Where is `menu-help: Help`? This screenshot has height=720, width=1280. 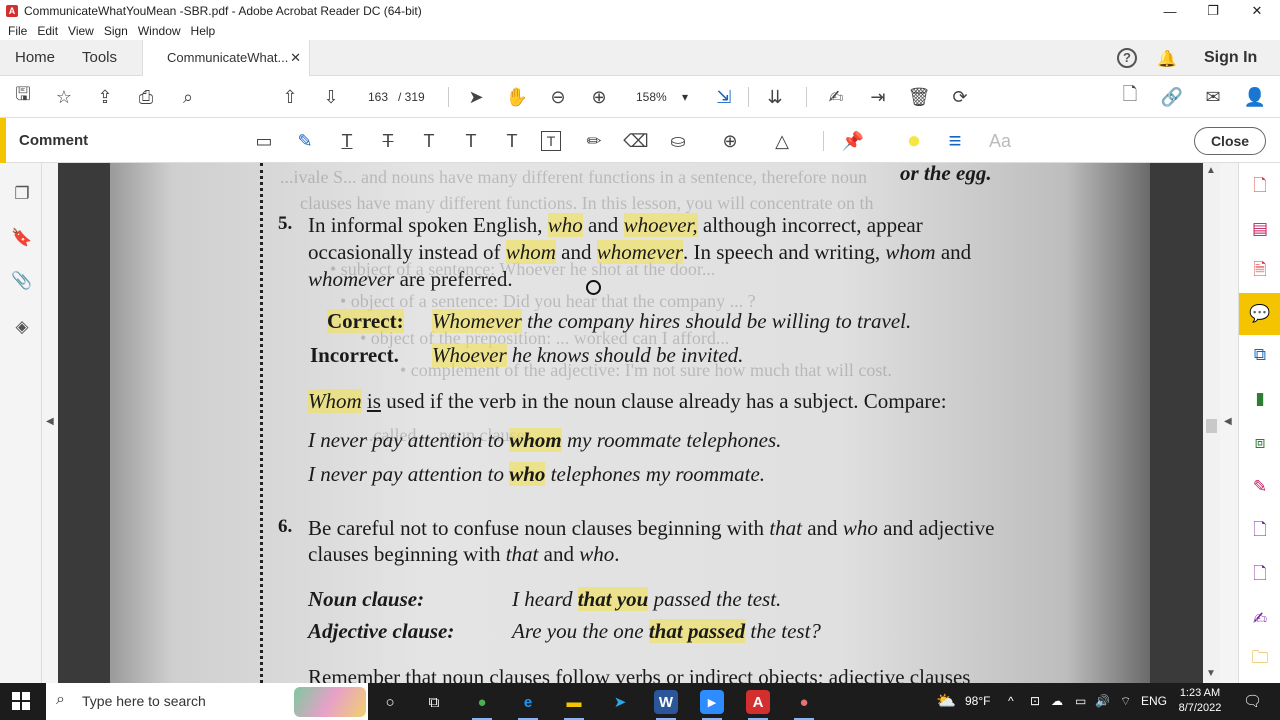 menu-help: Help is located at coordinates (203, 31).